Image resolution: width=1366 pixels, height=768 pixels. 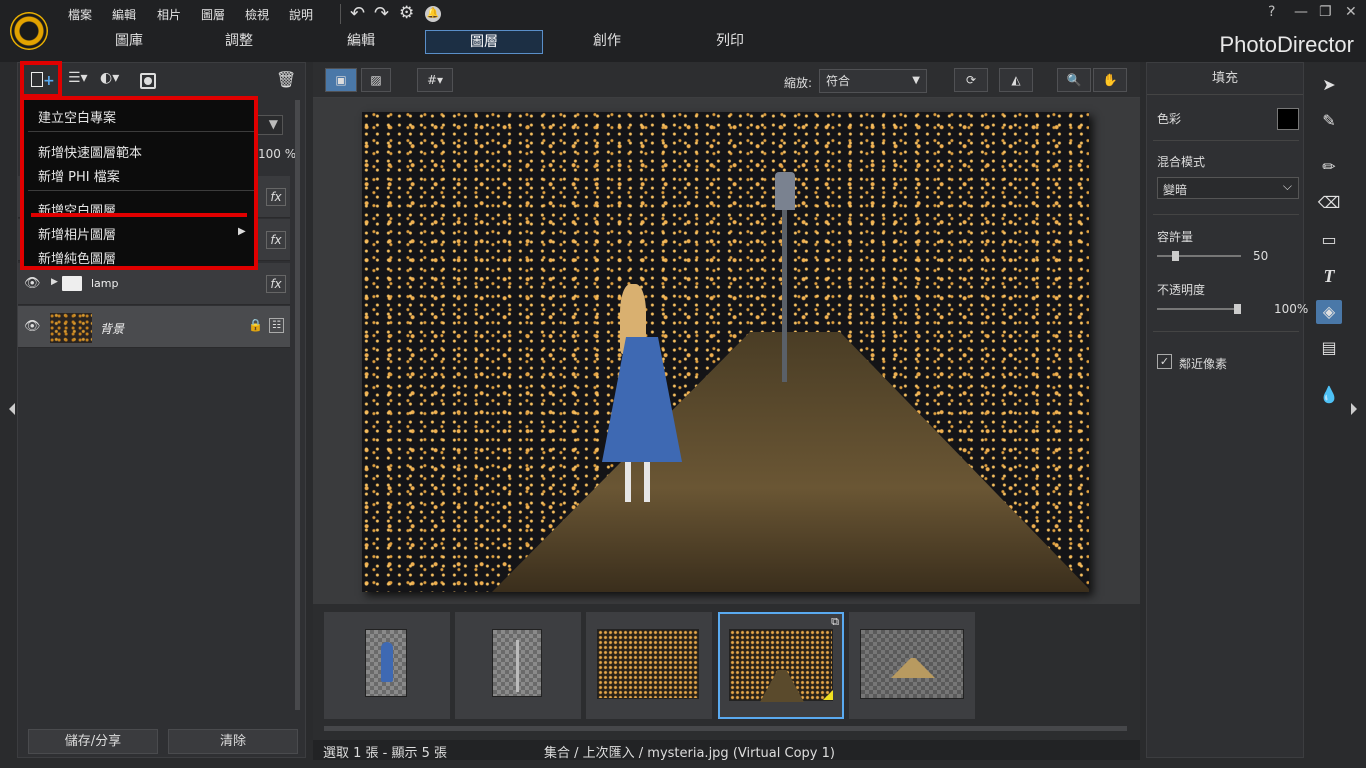 I want to click on settings-gear-icon: ⚙, so click(x=406, y=13).